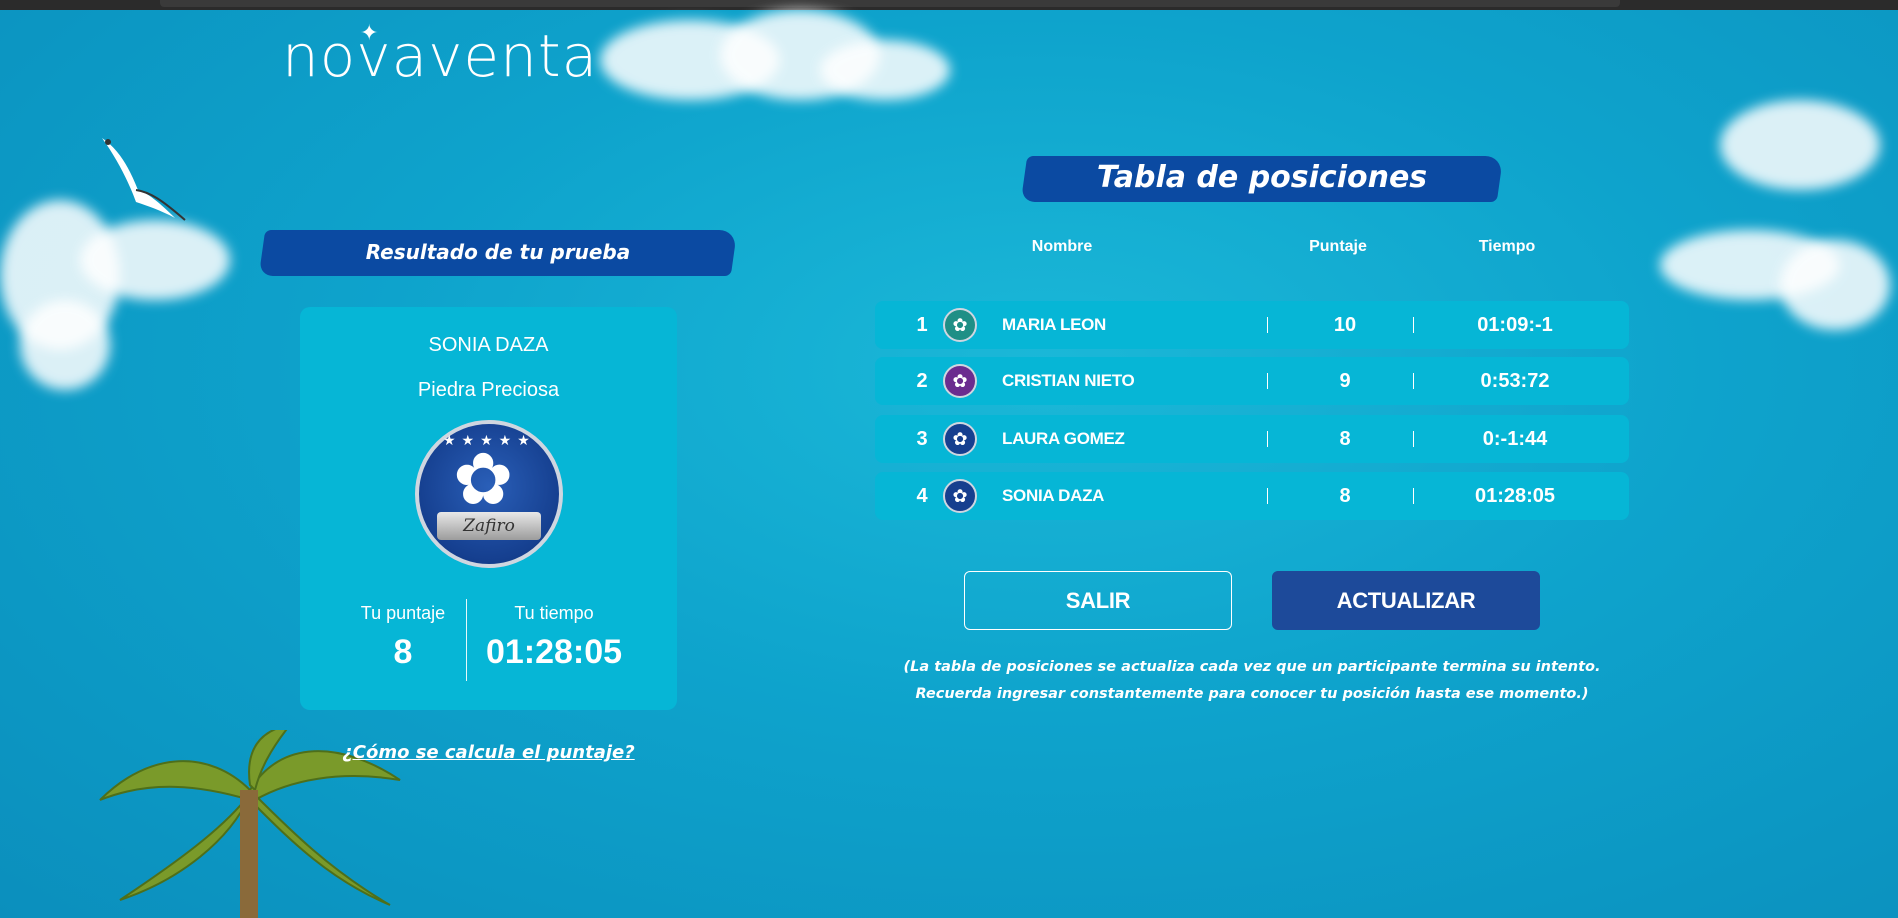 The image size is (1898, 918). Describe the element at coordinates (403, 613) in the screenshot. I see `score-label: Tu puntaje` at that location.